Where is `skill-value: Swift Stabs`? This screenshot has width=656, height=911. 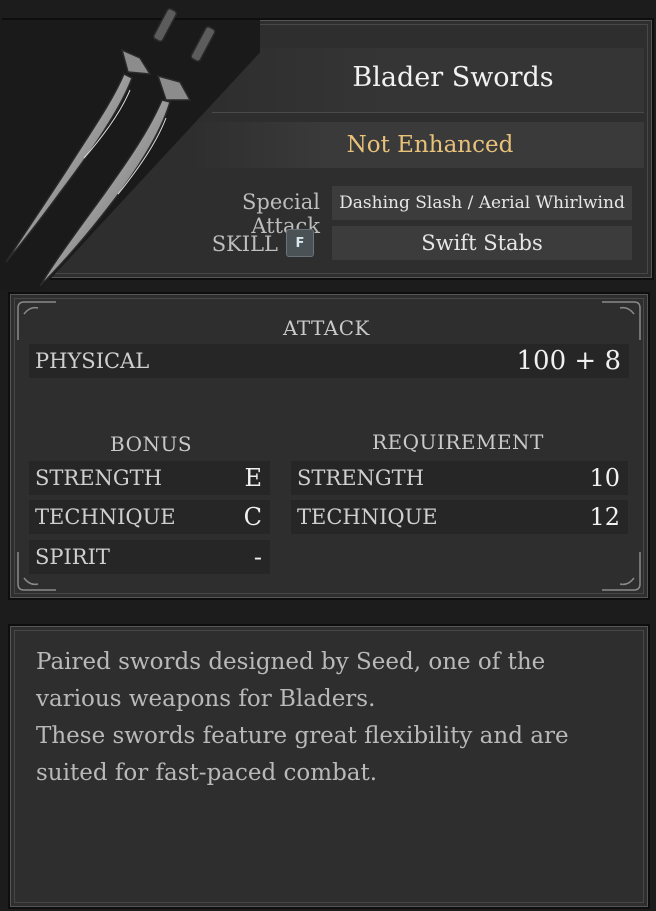 skill-value: Swift Stabs is located at coordinates (482, 243).